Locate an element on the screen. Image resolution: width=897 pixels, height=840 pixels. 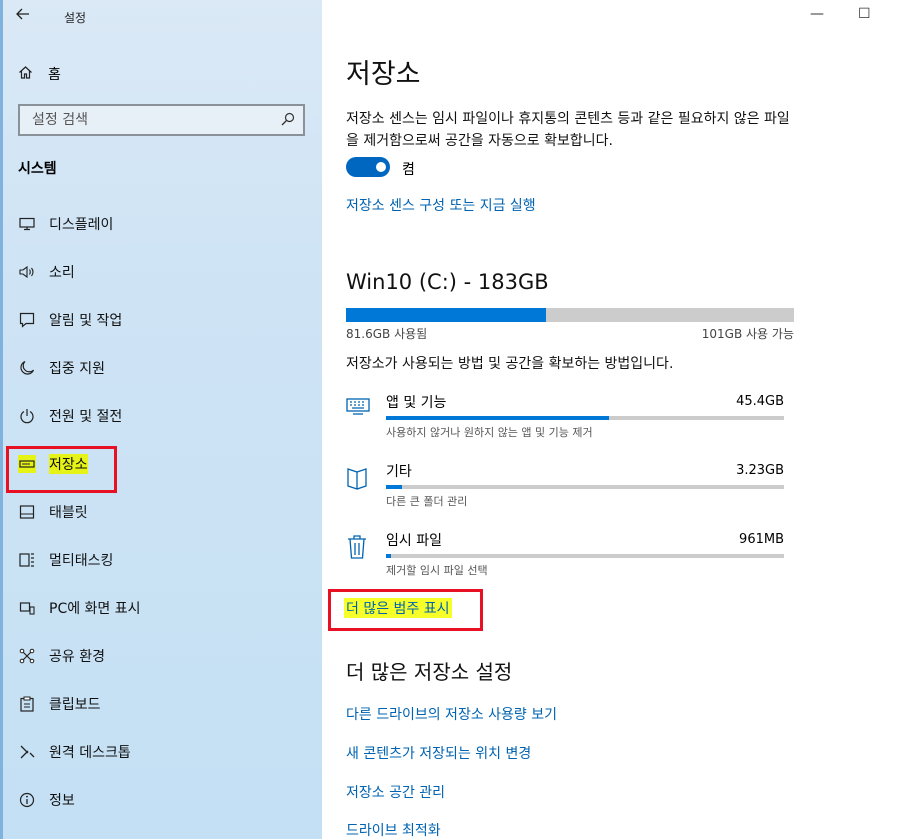
sidebar-item-label: 태블릿 is located at coordinates (68, 513).